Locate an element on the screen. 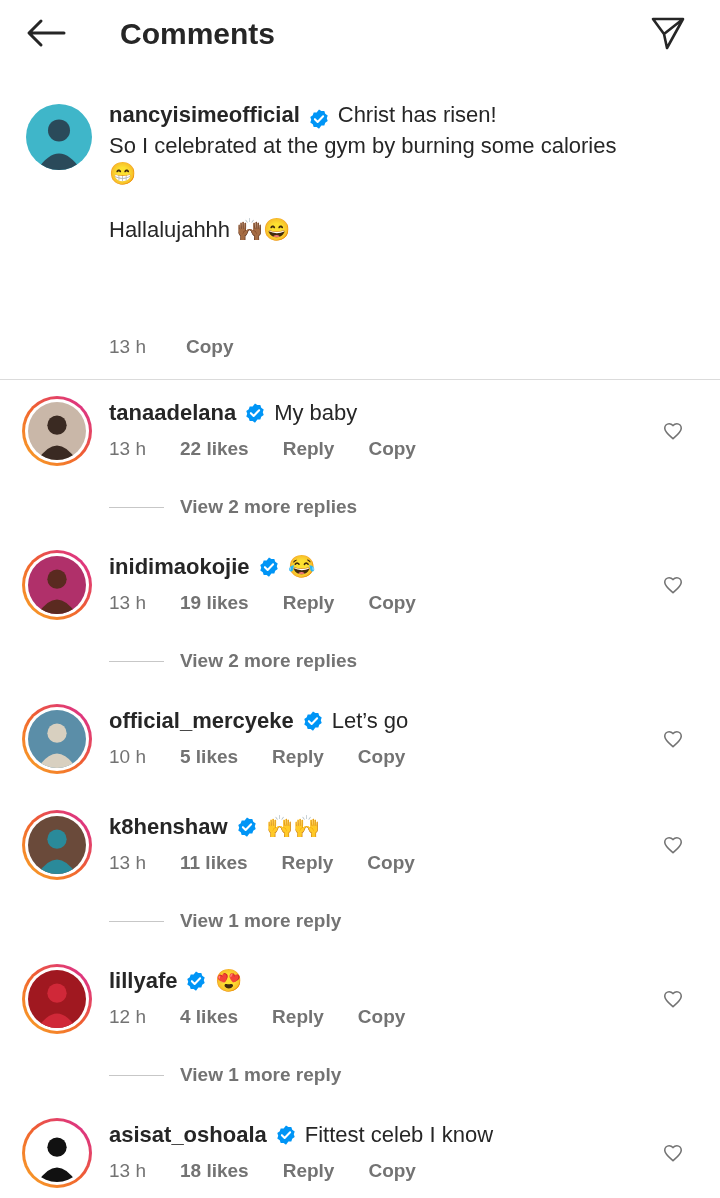 Image resolution: width=720 pixels, height=1198 pixels. like-count: 5 likes is located at coordinates (209, 757).